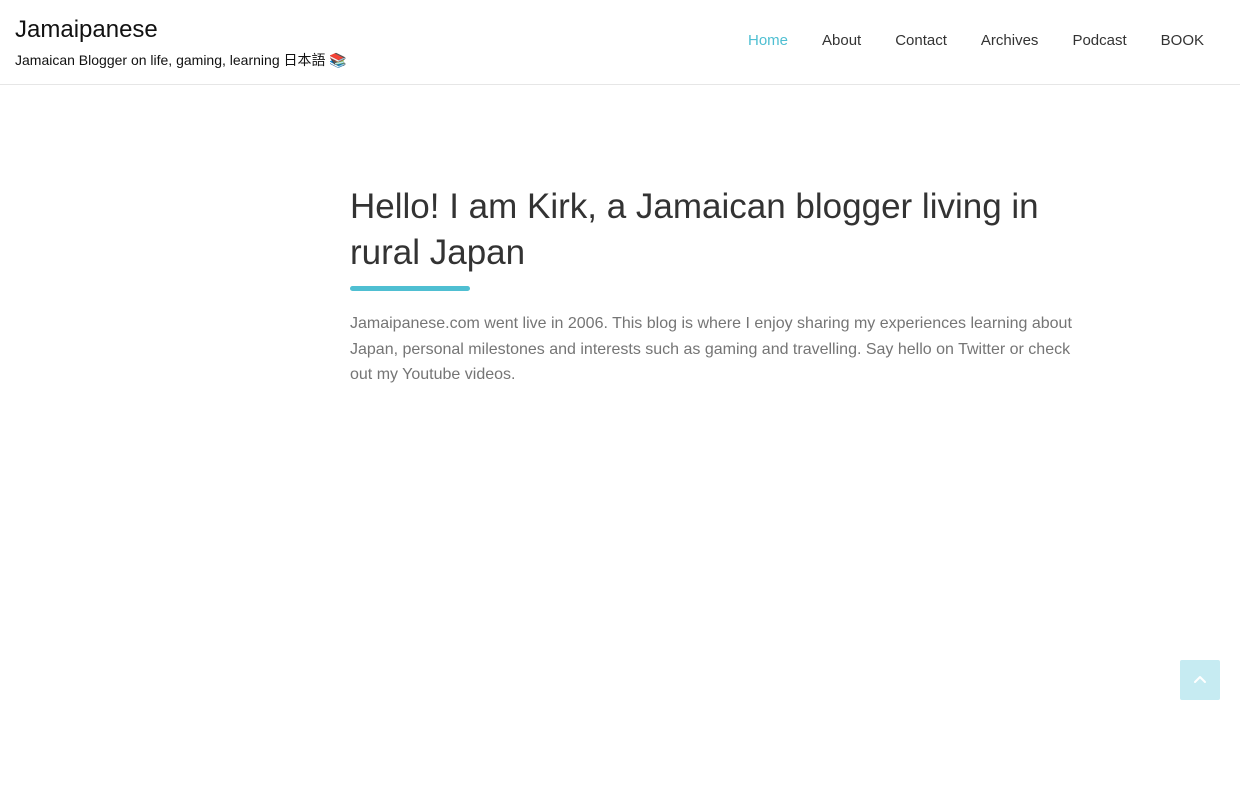 The image size is (1240, 800). I want to click on nav-item-home: Home, so click(768, 41).